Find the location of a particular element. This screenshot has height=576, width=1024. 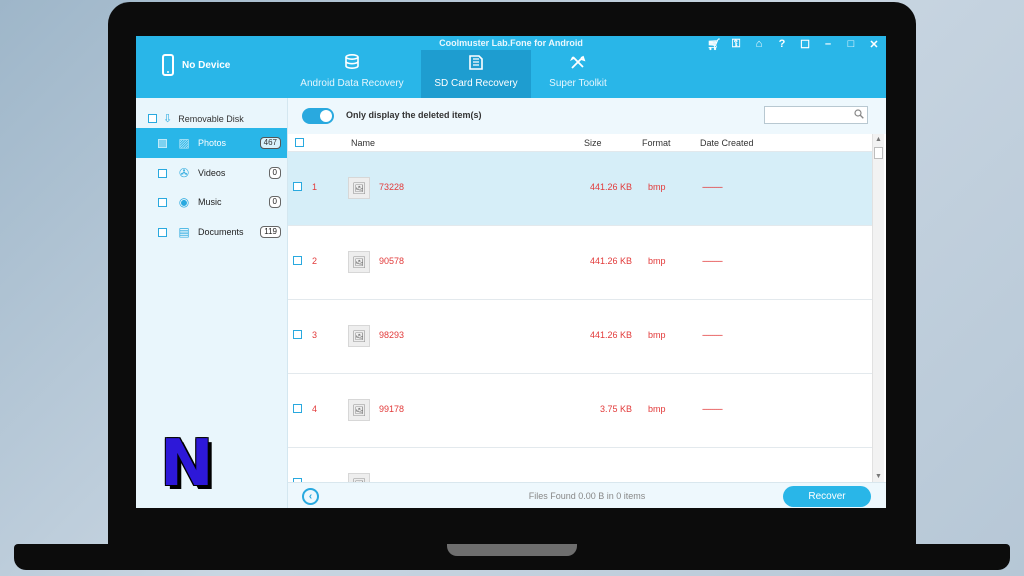

sidebar-item-documents: ▤ Documents 119 is located at coordinates (211, 232).